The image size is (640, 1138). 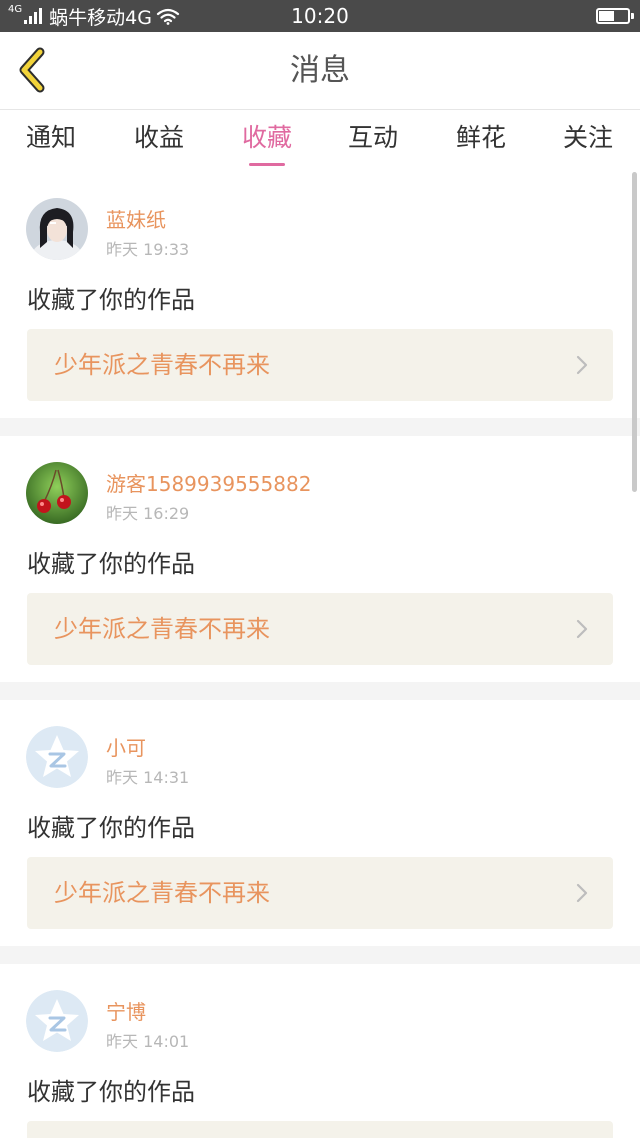 I want to click on username: 蓝妹纸, so click(x=136, y=218).